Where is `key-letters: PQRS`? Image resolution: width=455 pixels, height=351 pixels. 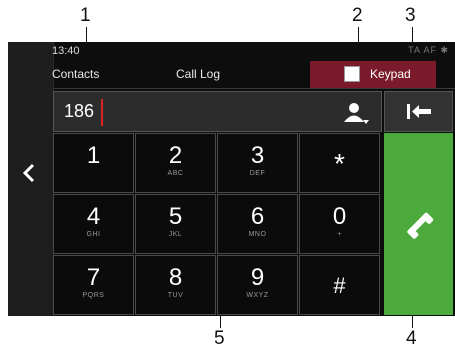
key-letters: PQRS is located at coordinates (93, 295).